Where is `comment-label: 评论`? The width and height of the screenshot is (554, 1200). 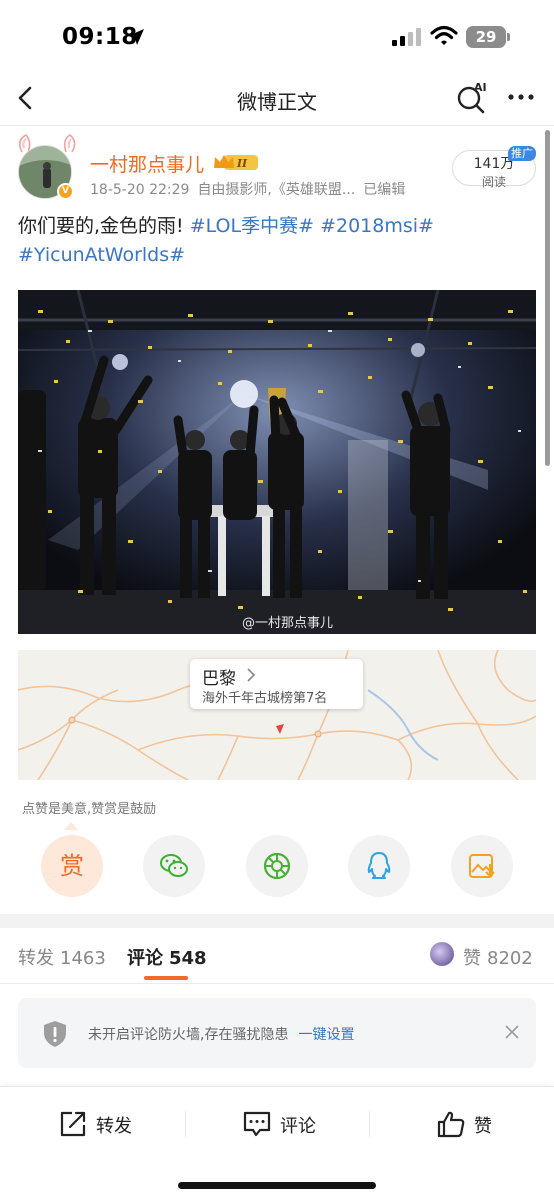 comment-label: 评论 is located at coordinates (298, 1126).